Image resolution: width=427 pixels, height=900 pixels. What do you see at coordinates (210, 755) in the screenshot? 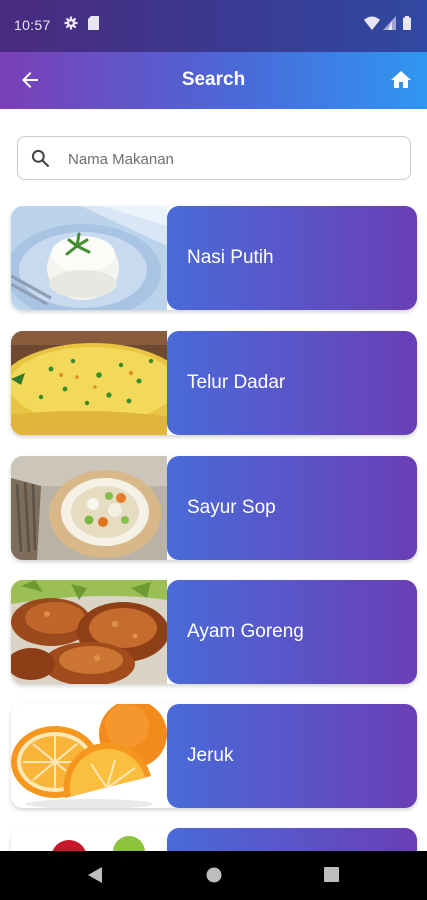
I see `food-name: Jeruk` at bounding box center [210, 755].